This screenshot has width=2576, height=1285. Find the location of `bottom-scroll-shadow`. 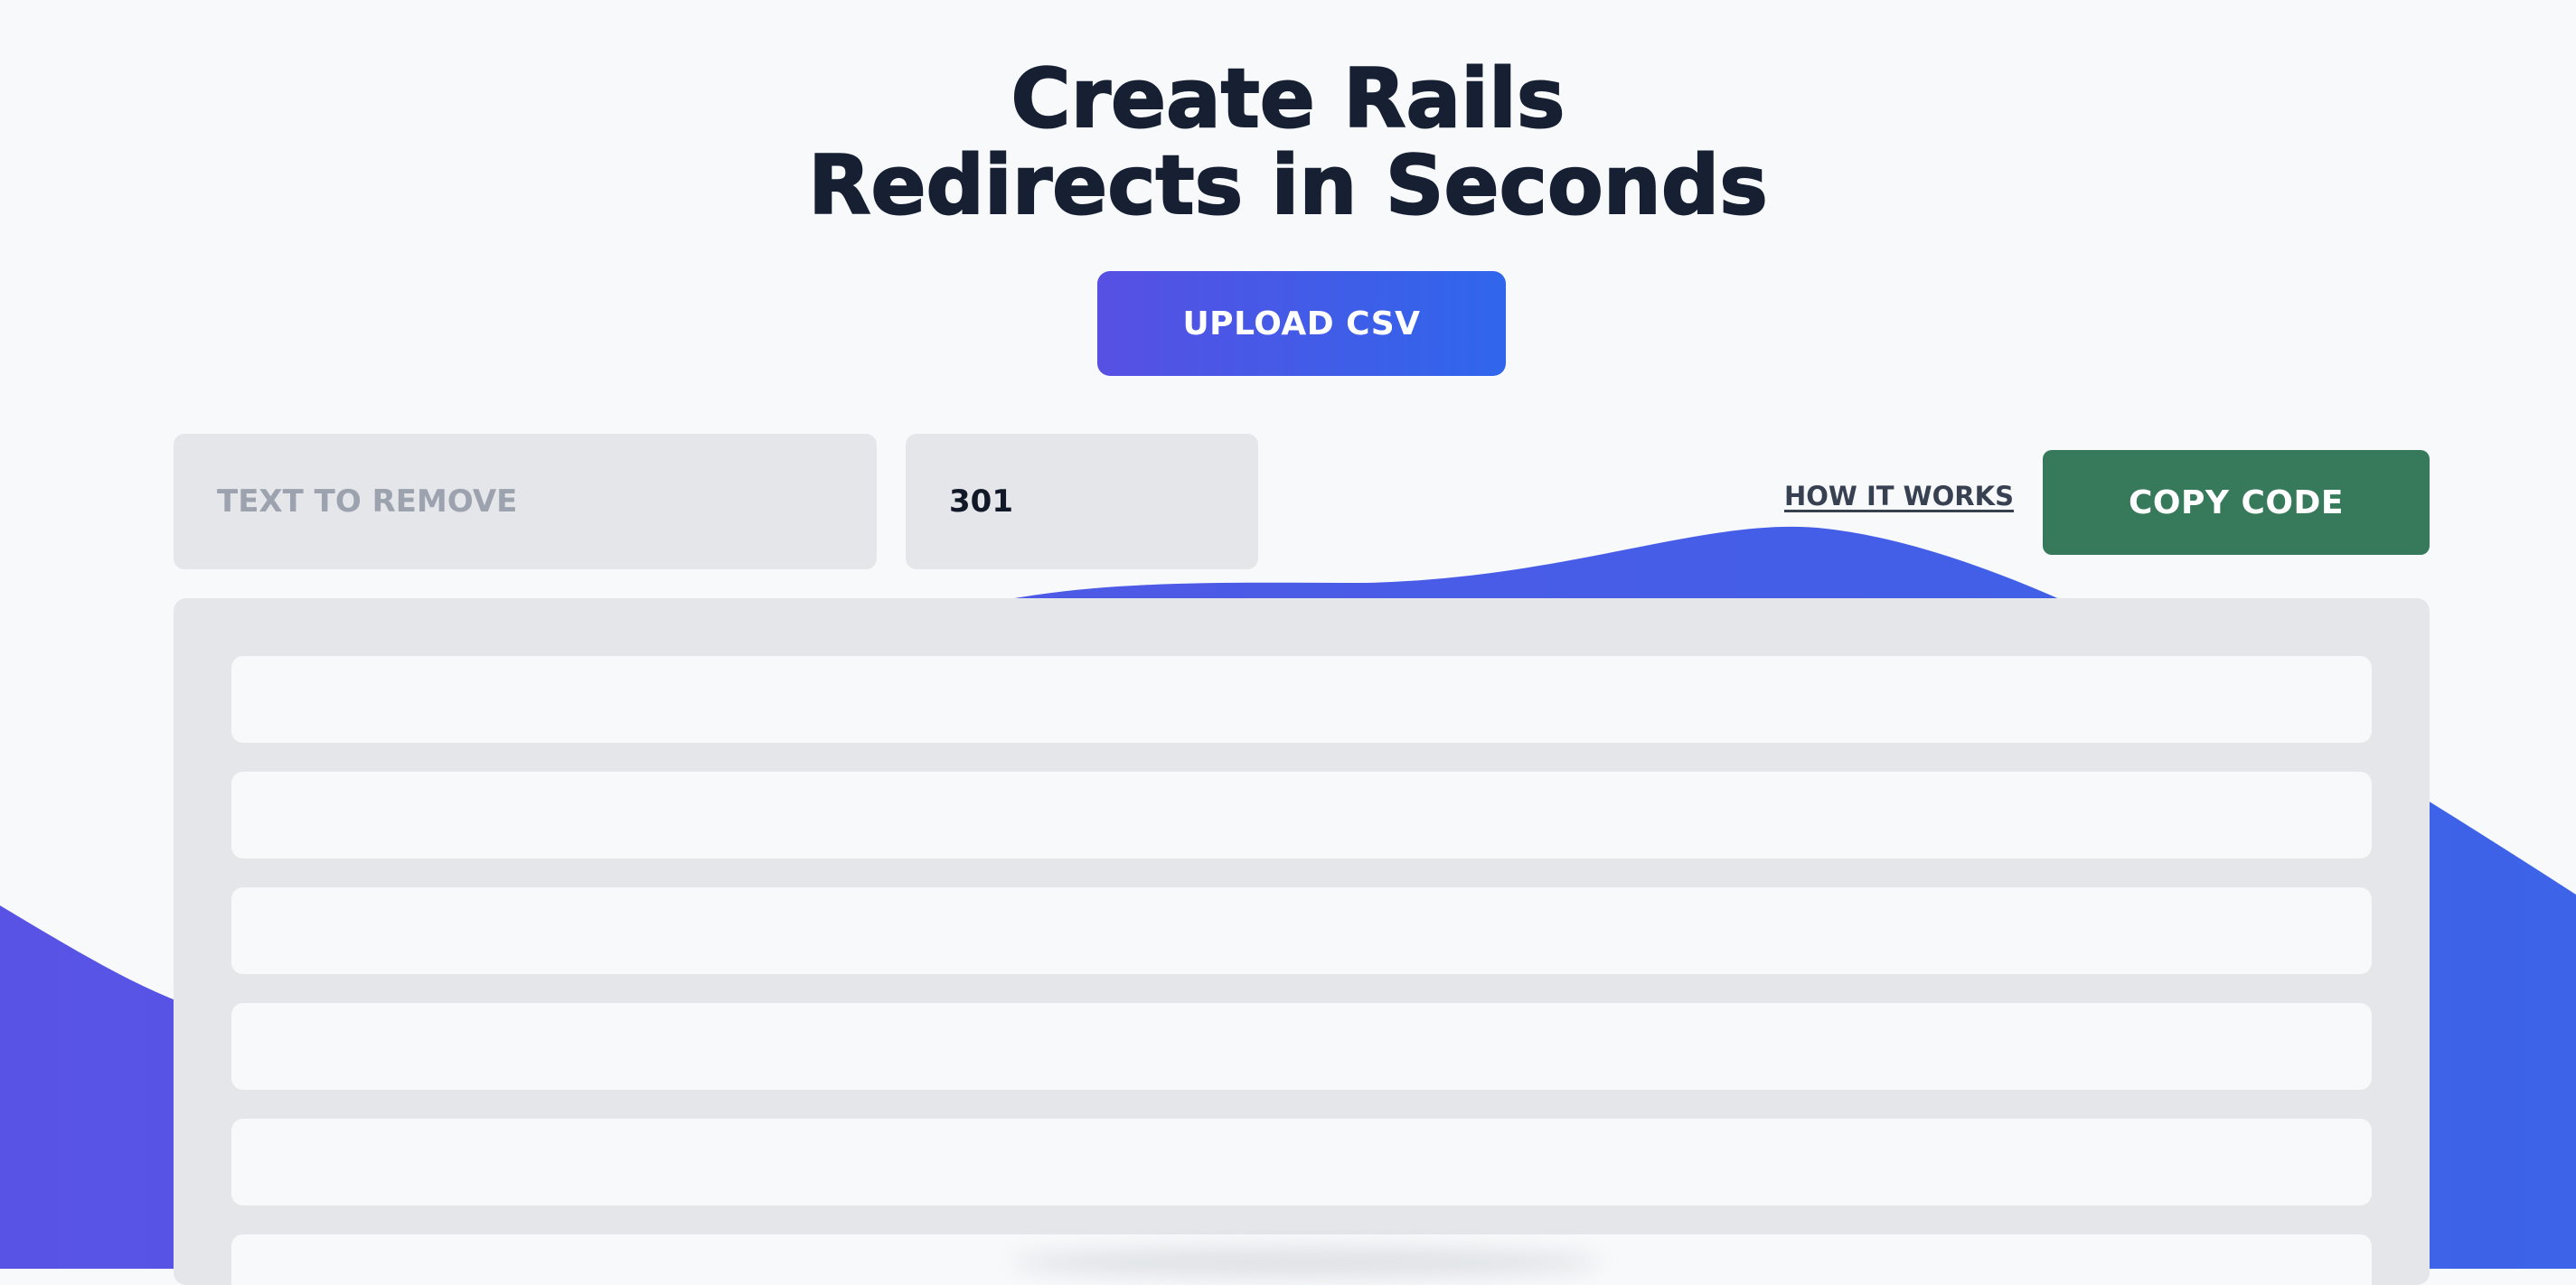

bottom-scroll-shadow is located at coordinates (1306, 1262).